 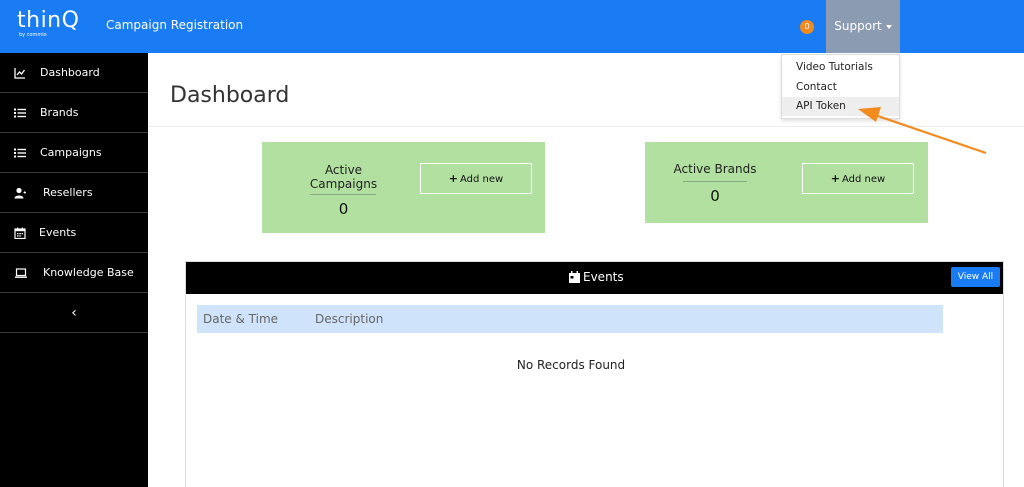 What do you see at coordinates (68, 192) in the screenshot?
I see `sidebar-item-label: Resellers` at bounding box center [68, 192].